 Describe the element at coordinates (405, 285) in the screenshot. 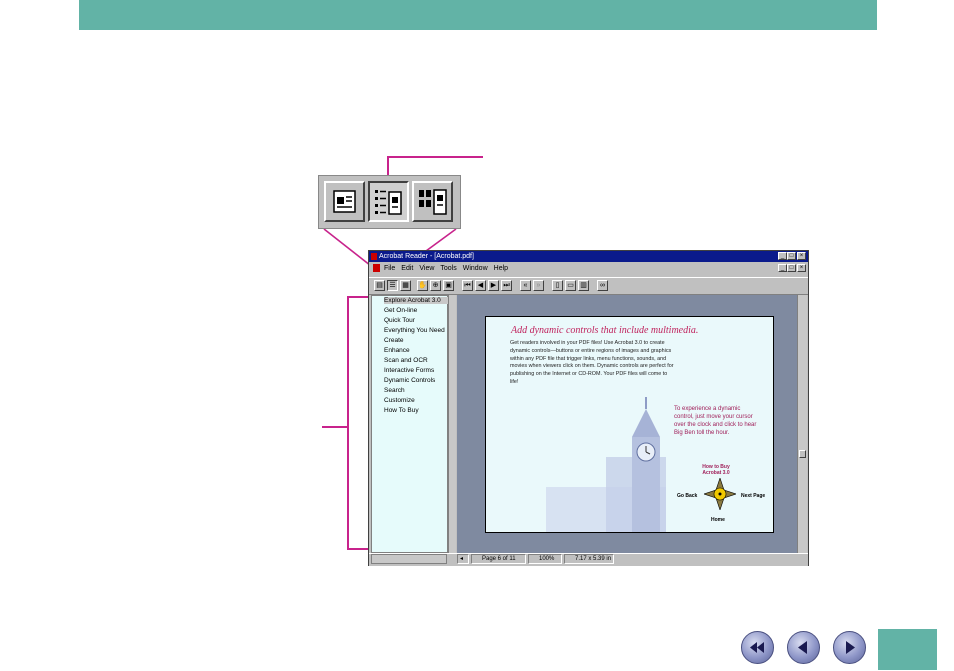

I see `thumbnails-small-button: ▦` at that location.